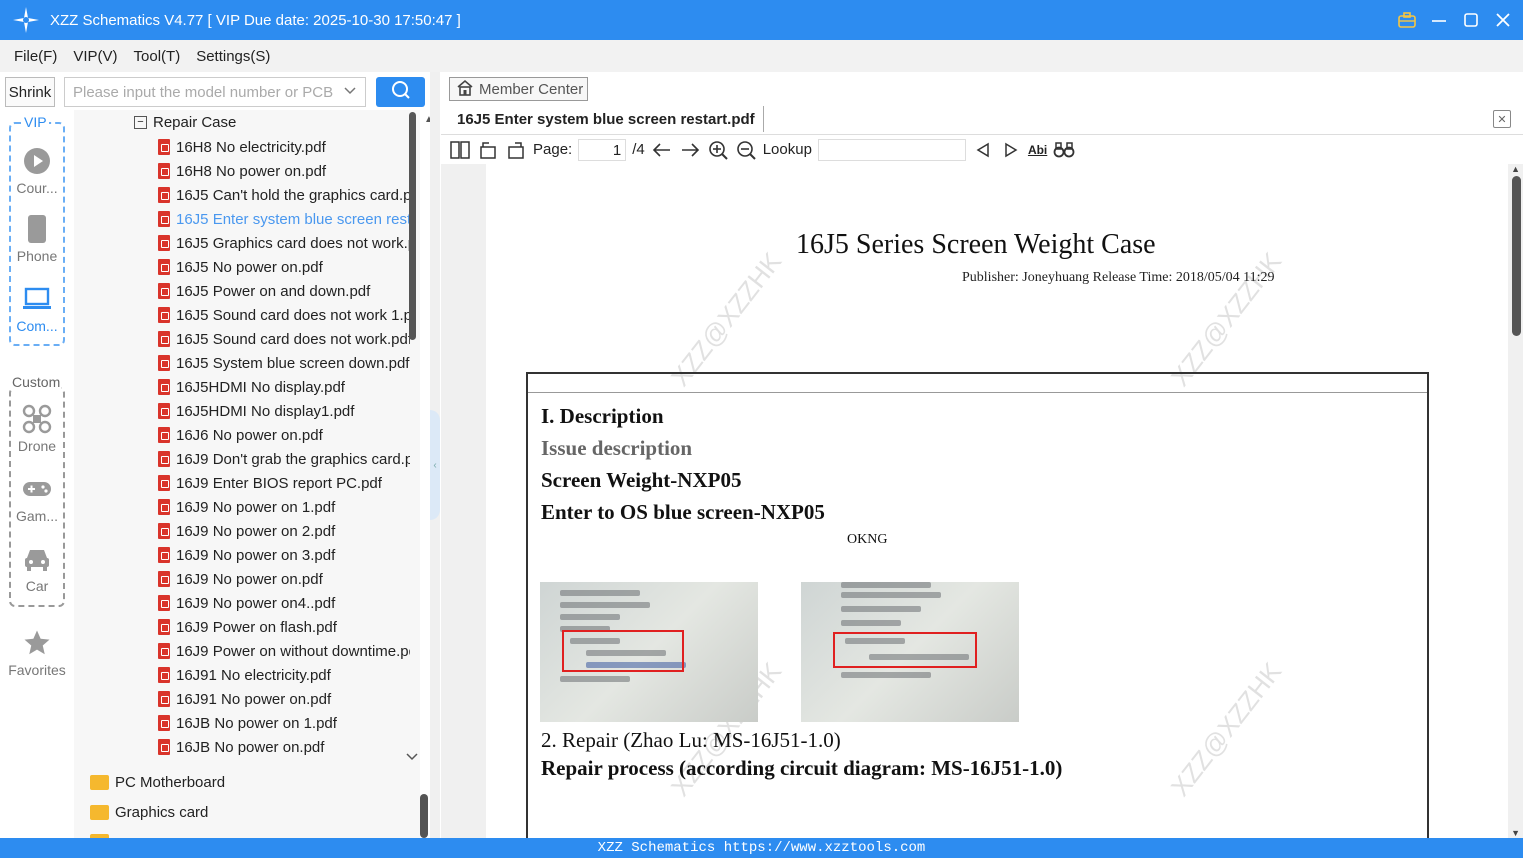 Image resolution: width=1523 pixels, height=858 pixels. I want to click on collapse-icon: −, so click(140, 122).